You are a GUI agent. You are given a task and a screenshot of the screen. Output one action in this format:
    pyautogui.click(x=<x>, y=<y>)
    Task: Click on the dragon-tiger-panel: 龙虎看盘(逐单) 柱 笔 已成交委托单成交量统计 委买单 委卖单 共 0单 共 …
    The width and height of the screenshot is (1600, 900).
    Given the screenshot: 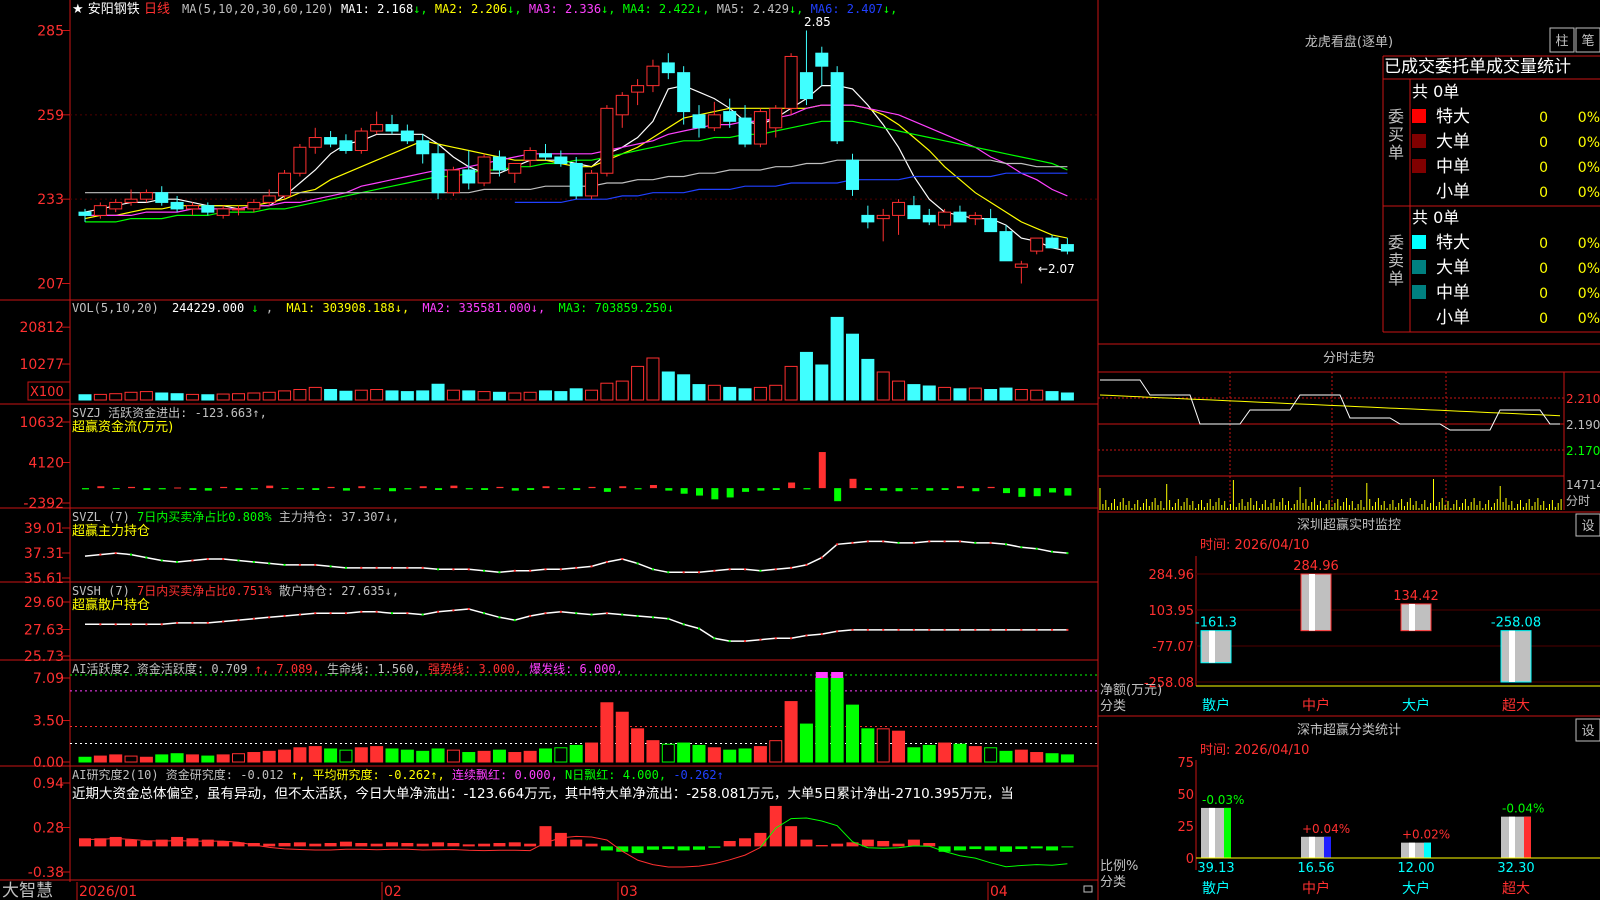 What is the action you would take?
    pyautogui.click(x=1452, y=180)
    